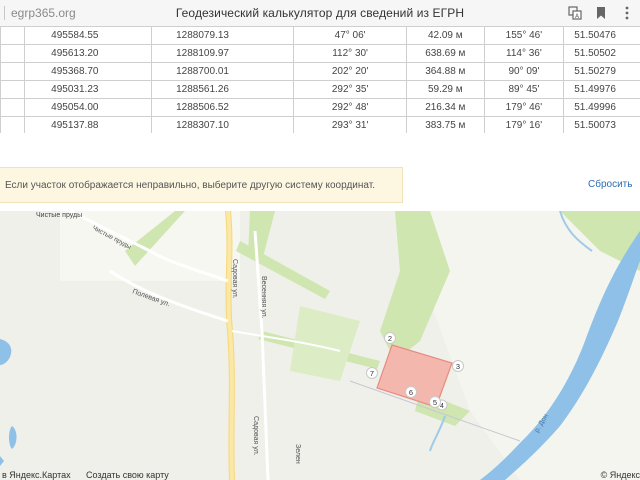  Describe the element at coordinates (350, 53) in the screenshot. I see `table-cell-c3: 112° 30'` at that location.